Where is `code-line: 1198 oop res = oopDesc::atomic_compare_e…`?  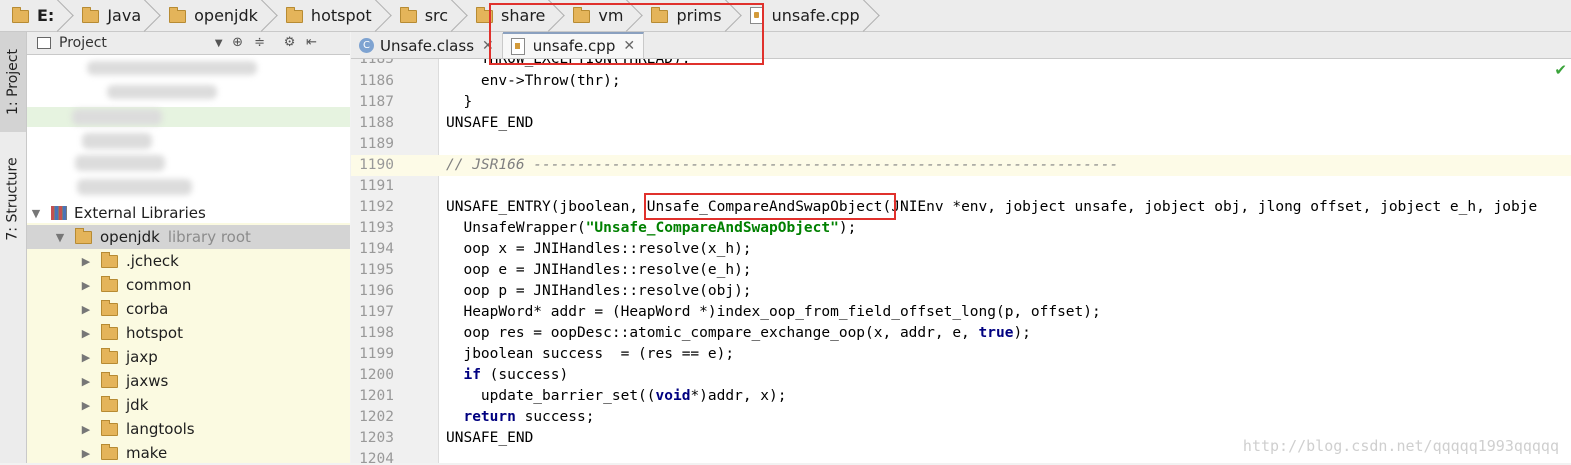
code-line: 1198 oop res = oopDesc::atomic_compare_e… is located at coordinates (961, 333).